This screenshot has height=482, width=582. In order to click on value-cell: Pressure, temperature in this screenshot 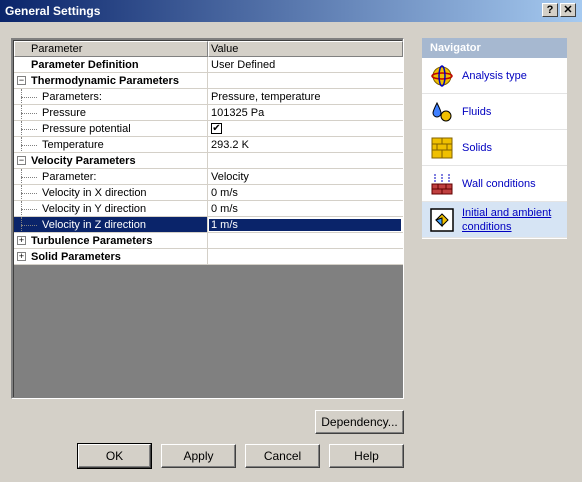, I will do `click(305, 96)`.